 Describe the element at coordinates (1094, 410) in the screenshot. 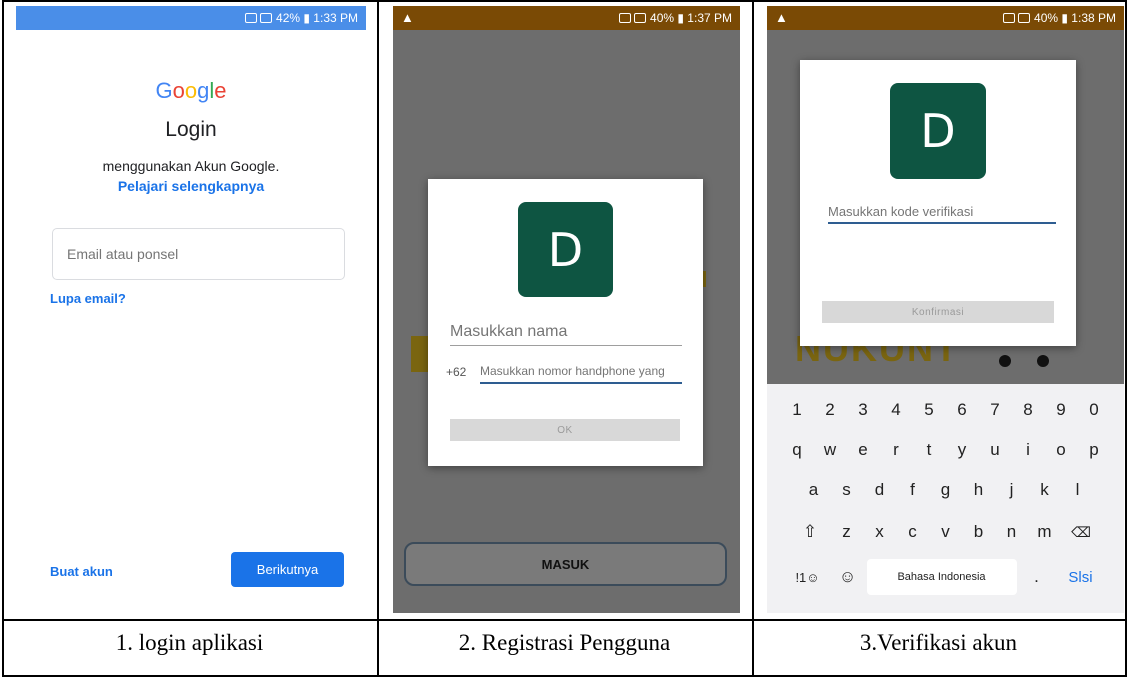

I see `key-0: 0` at that location.